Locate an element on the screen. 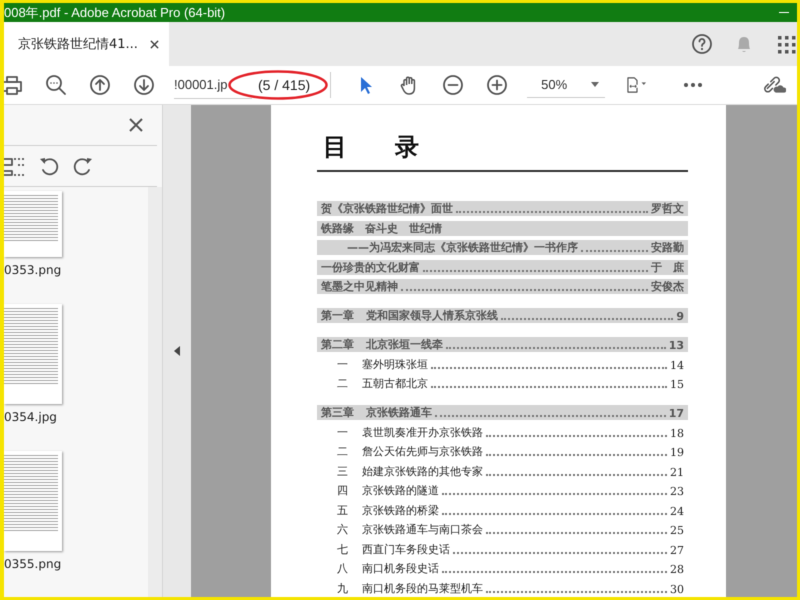 This screenshot has height=600, width=800. toc-entry: 贺《京张铁路世纪情》面世 罗哲文 is located at coordinates (502, 208).